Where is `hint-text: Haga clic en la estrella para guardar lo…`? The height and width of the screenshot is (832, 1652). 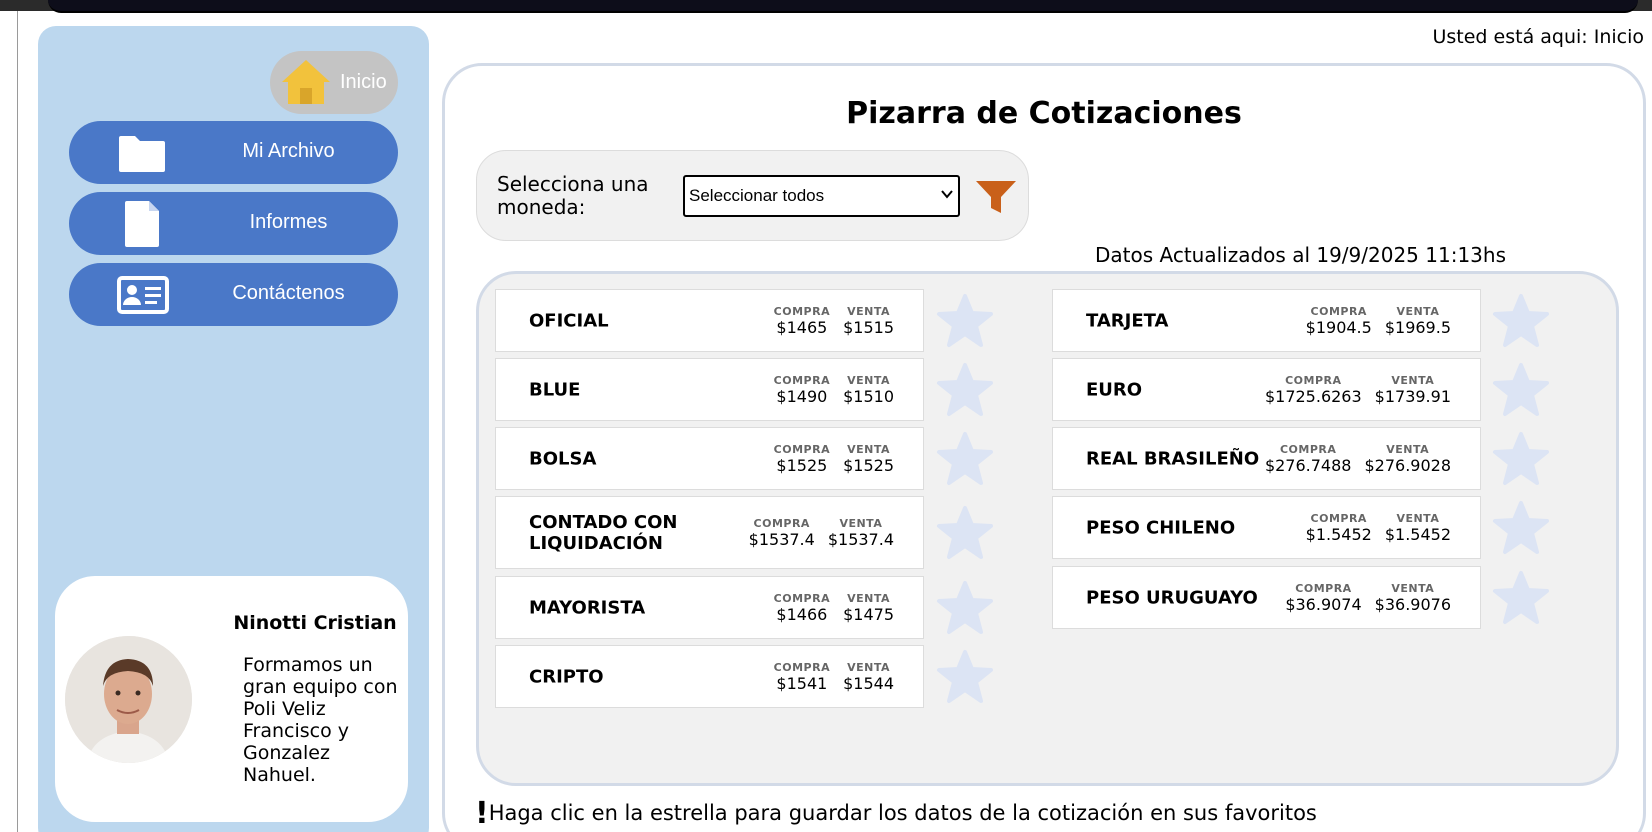 hint-text: Haga clic en la estrella para guardar lo… is located at coordinates (902, 813).